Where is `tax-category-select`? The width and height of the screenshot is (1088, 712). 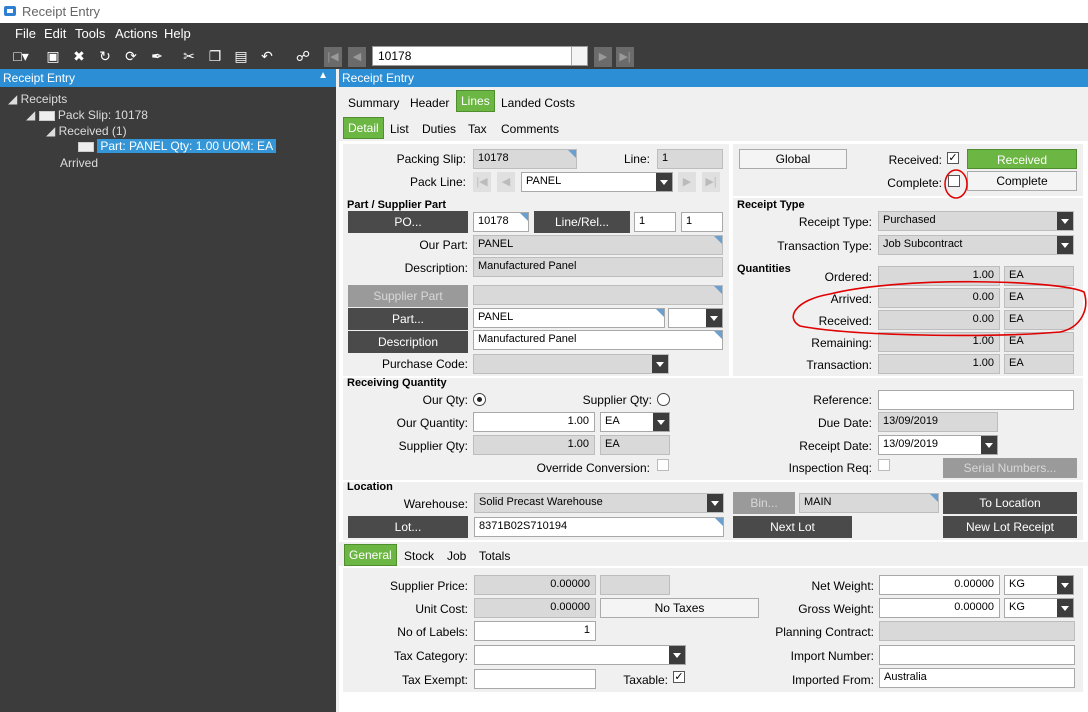 tax-category-select is located at coordinates (580, 655).